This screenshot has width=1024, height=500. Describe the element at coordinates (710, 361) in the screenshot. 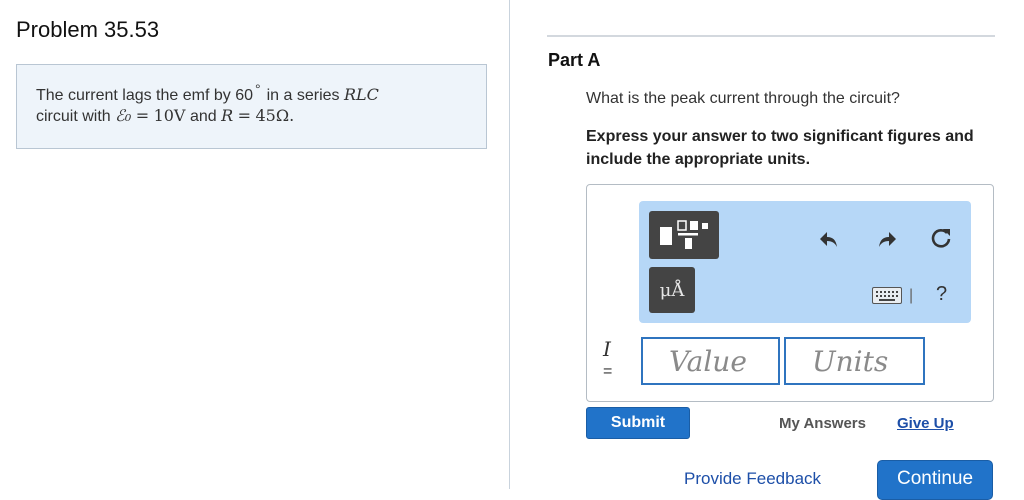

I see `value-input: Value` at that location.